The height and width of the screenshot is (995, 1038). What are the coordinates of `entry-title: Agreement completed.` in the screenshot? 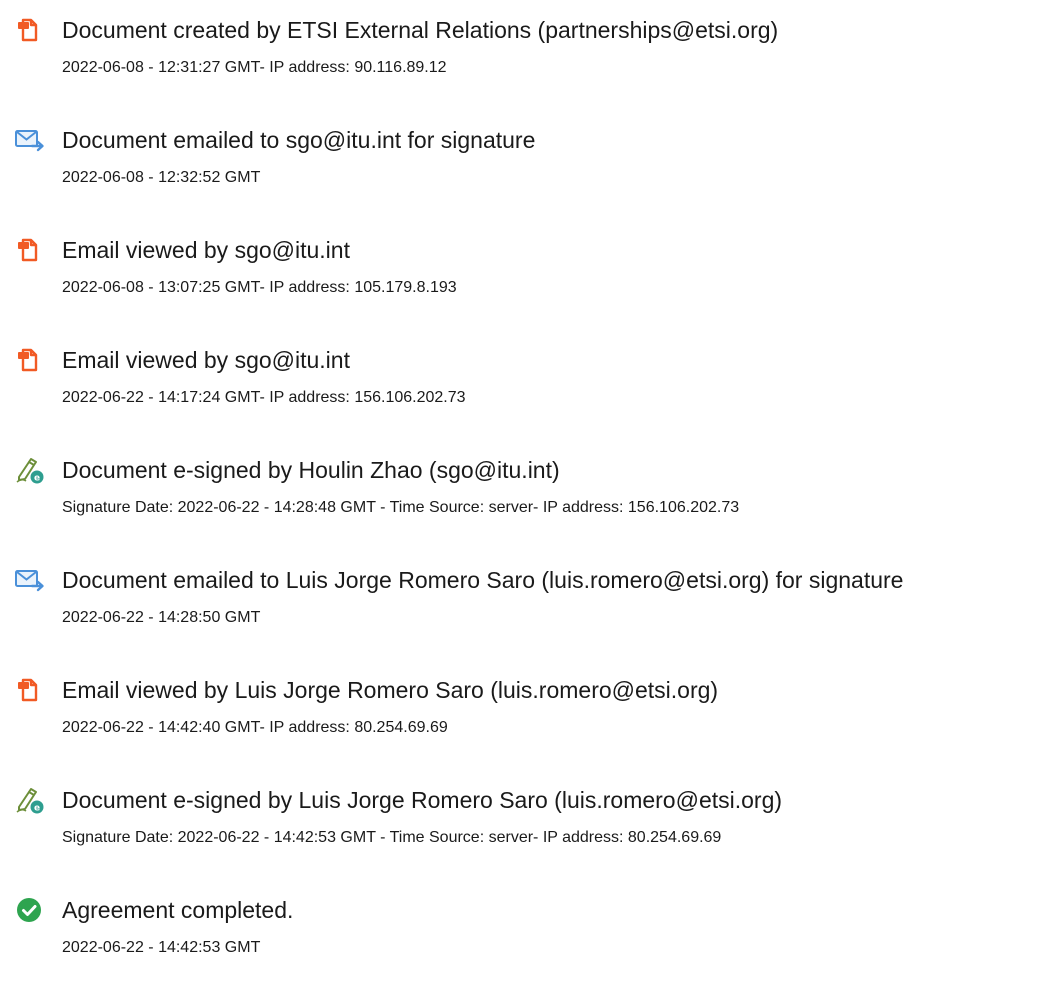 It's located at (178, 910).